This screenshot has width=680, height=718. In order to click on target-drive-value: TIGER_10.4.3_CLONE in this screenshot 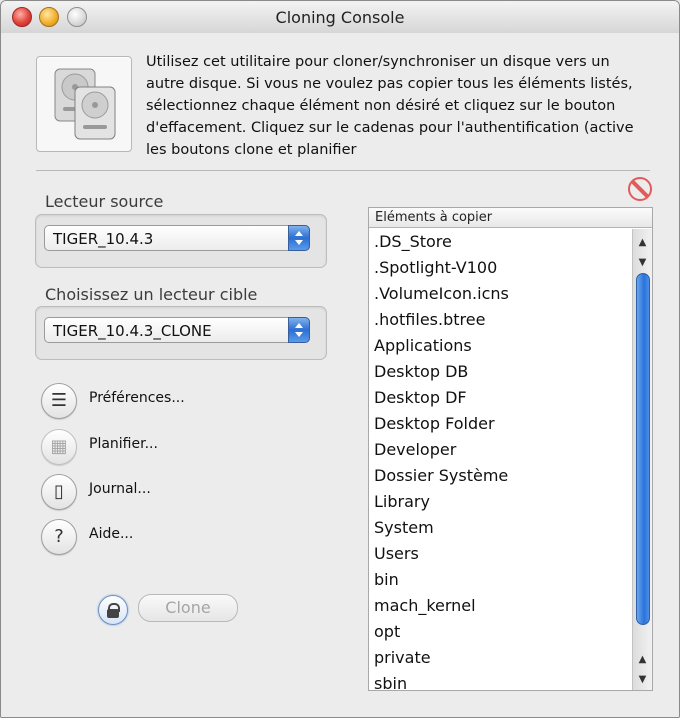, I will do `click(132, 331)`.